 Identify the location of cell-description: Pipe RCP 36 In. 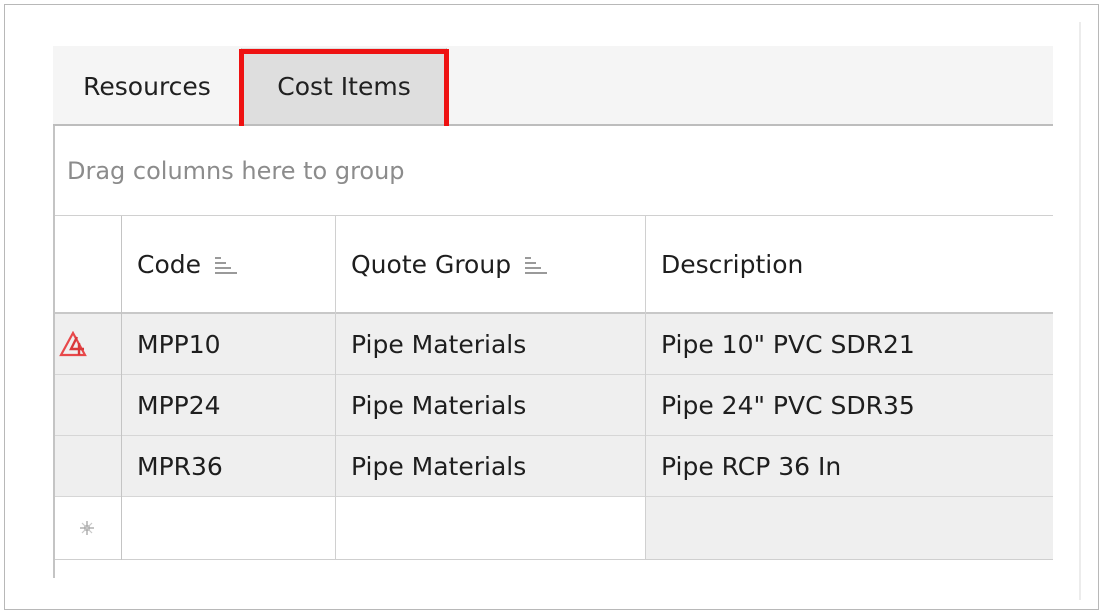
(849, 466).